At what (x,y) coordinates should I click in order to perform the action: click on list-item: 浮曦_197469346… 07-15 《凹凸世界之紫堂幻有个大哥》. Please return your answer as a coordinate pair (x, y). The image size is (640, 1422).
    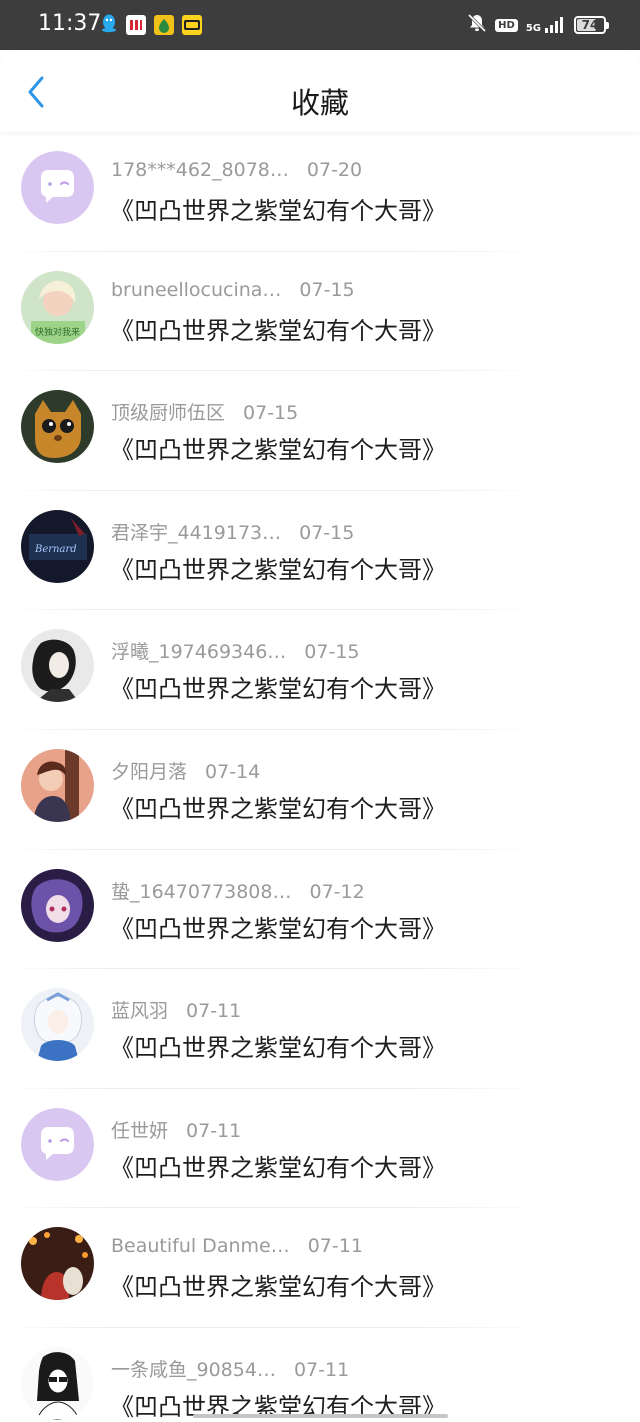
    Looking at the image, I should click on (320, 670).